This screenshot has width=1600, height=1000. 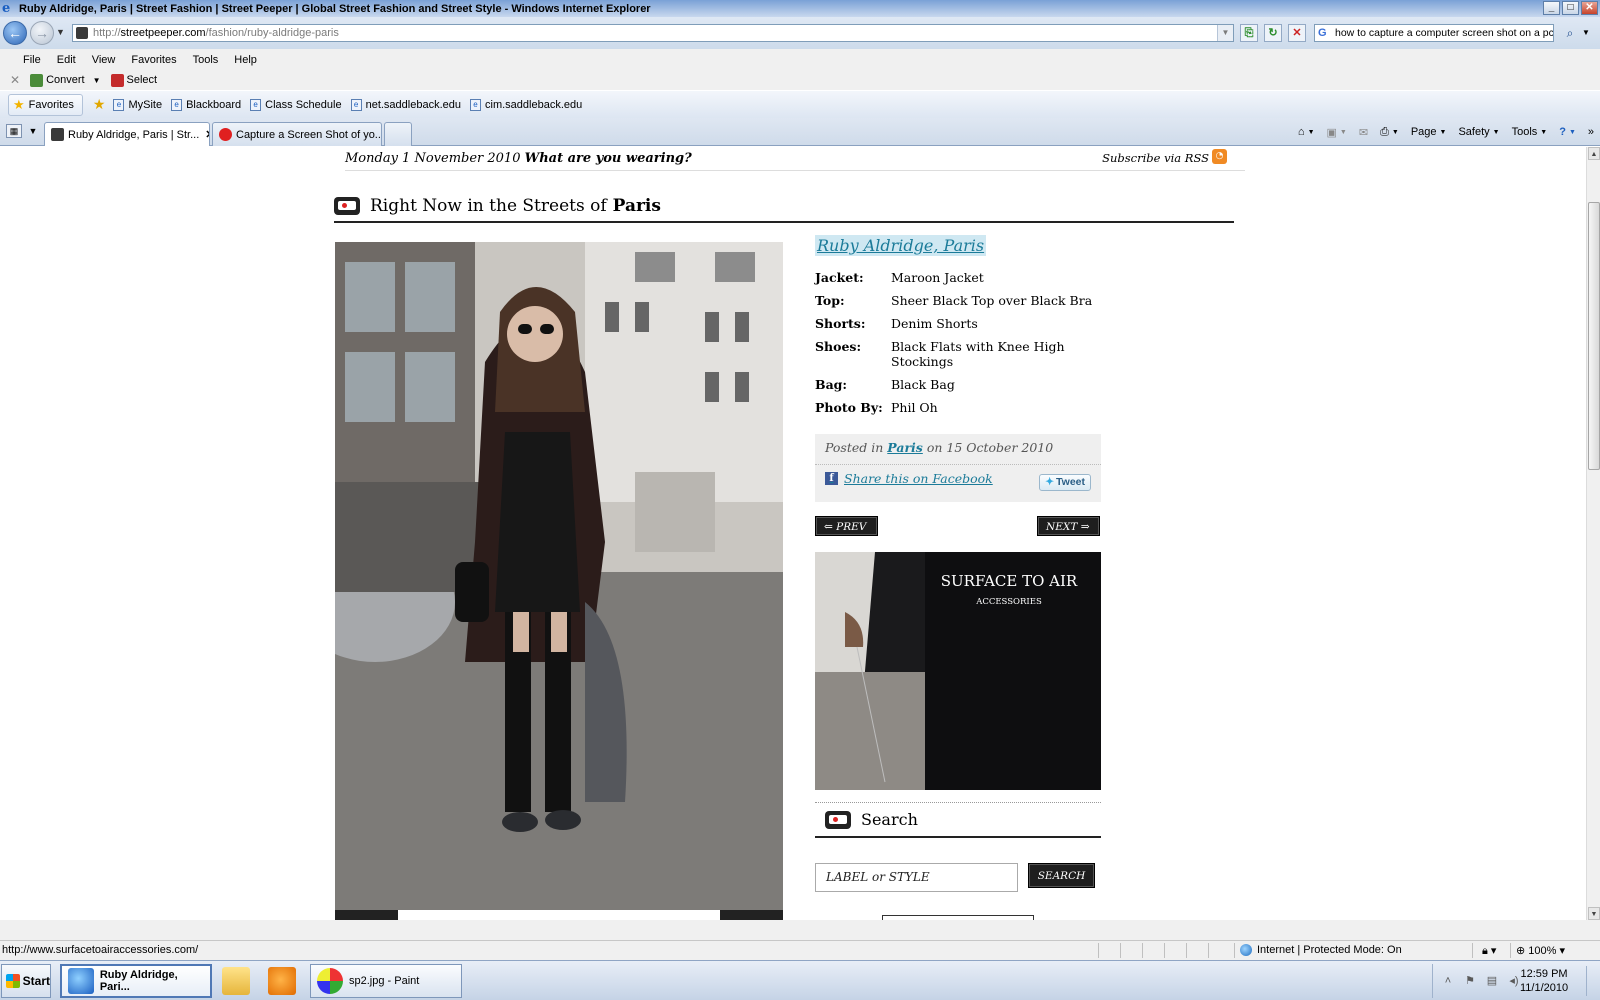 What do you see at coordinates (1492, 981) in the screenshot?
I see `network-icon: ▤` at bounding box center [1492, 981].